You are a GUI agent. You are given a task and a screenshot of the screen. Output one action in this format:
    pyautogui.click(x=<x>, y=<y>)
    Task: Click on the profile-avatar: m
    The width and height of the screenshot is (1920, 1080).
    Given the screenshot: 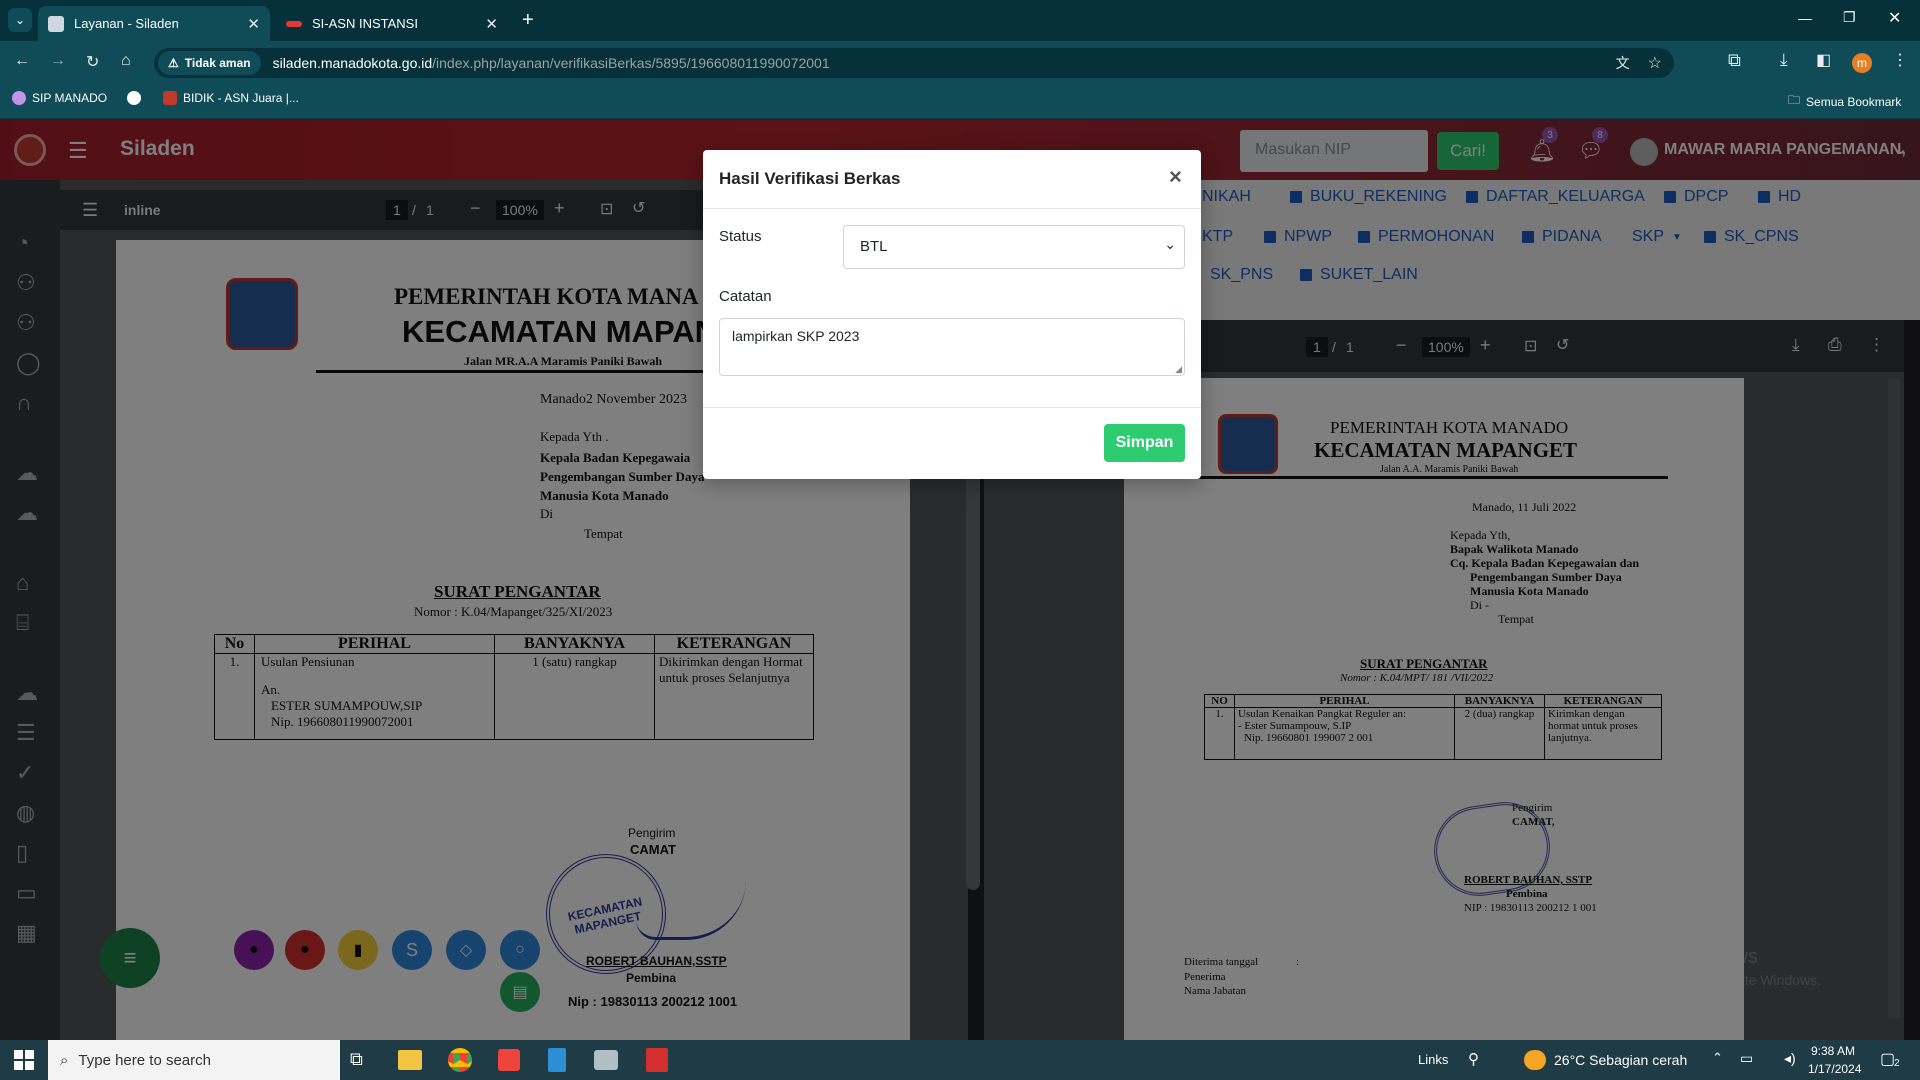 What is the action you would take?
    pyautogui.click(x=1862, y=63)
    